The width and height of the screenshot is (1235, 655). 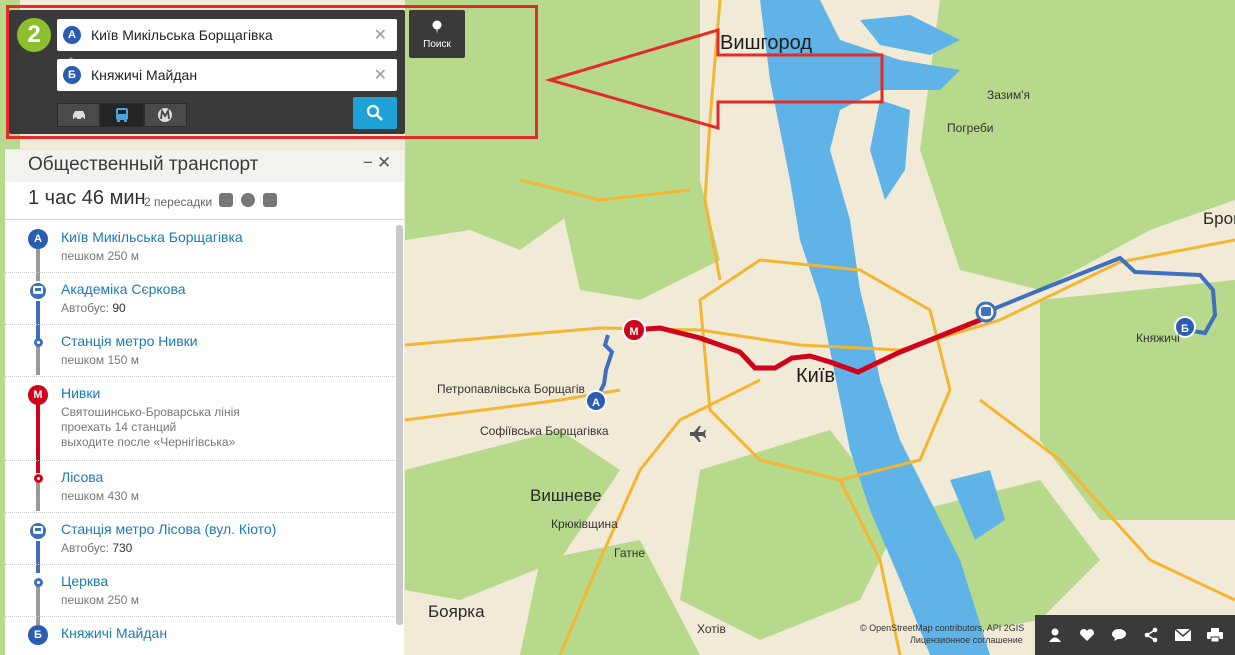 What do you see at coordinates (986, 312) in the screenshot?
I see `bus-stop-marker` at bounding box center [986, 312].